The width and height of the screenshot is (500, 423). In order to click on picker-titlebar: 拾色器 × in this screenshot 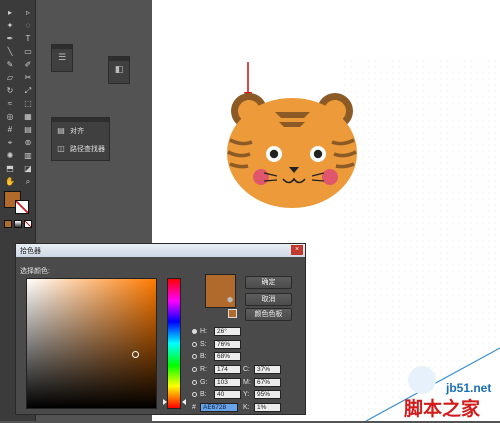, I will do `click(160, 250)`.